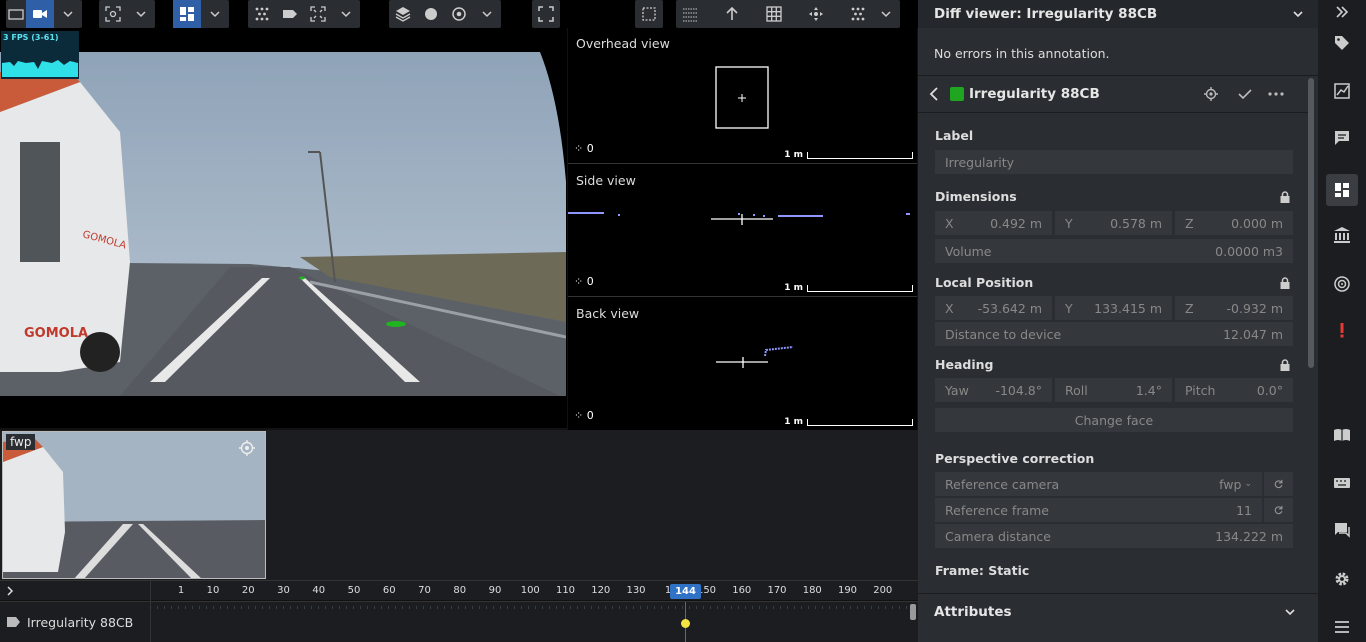 Image resolution: width=1366 pixels, height=642 pixels. Describe the element at coordinates (1342, 43) in the screenshot. I see `tag-icon` at that location.